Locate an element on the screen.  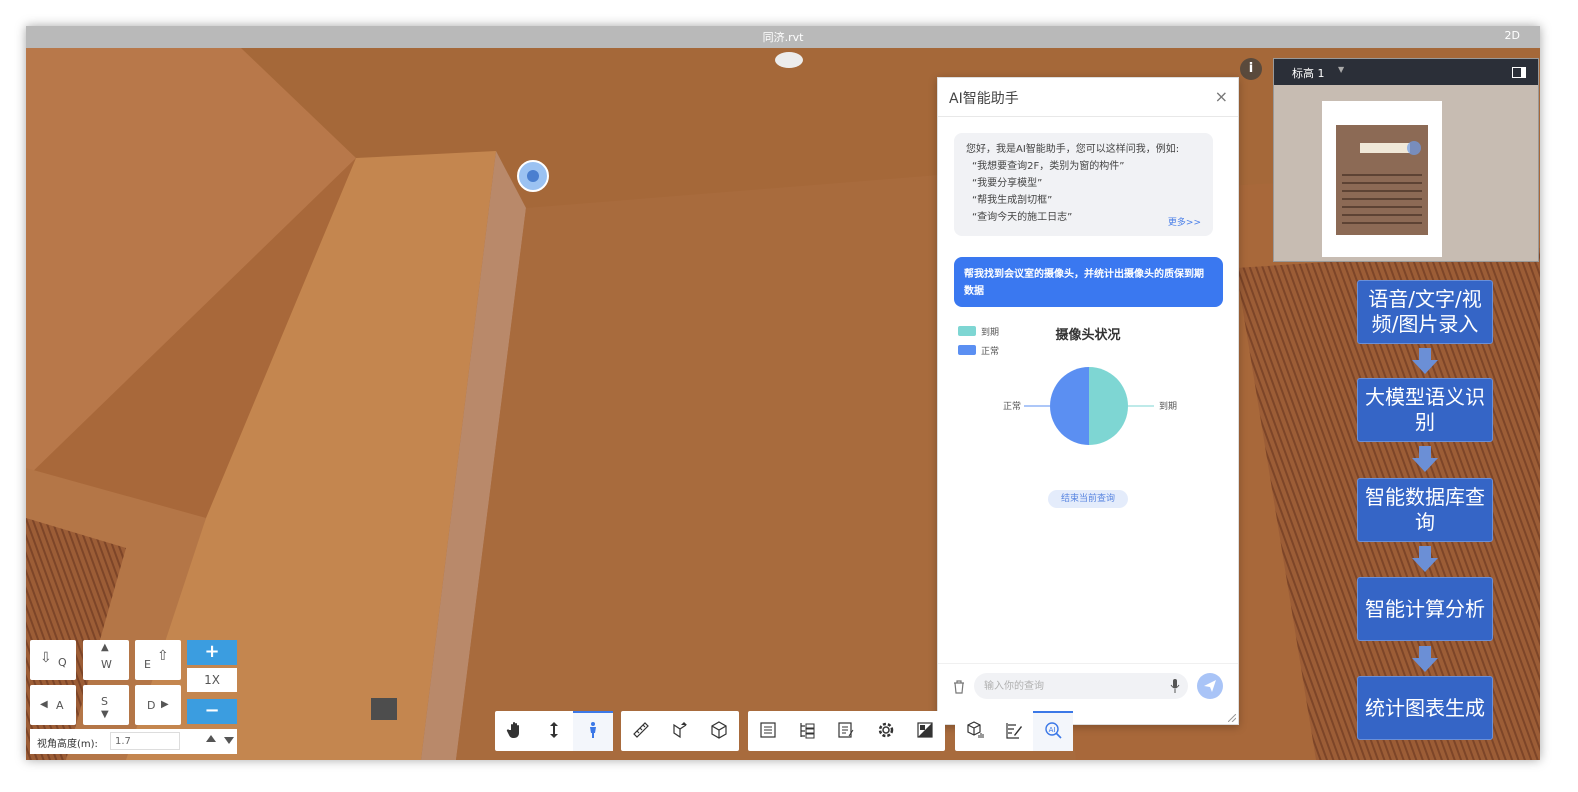
arrow-up-icon: ▲ is located at coordinates (105, 647).